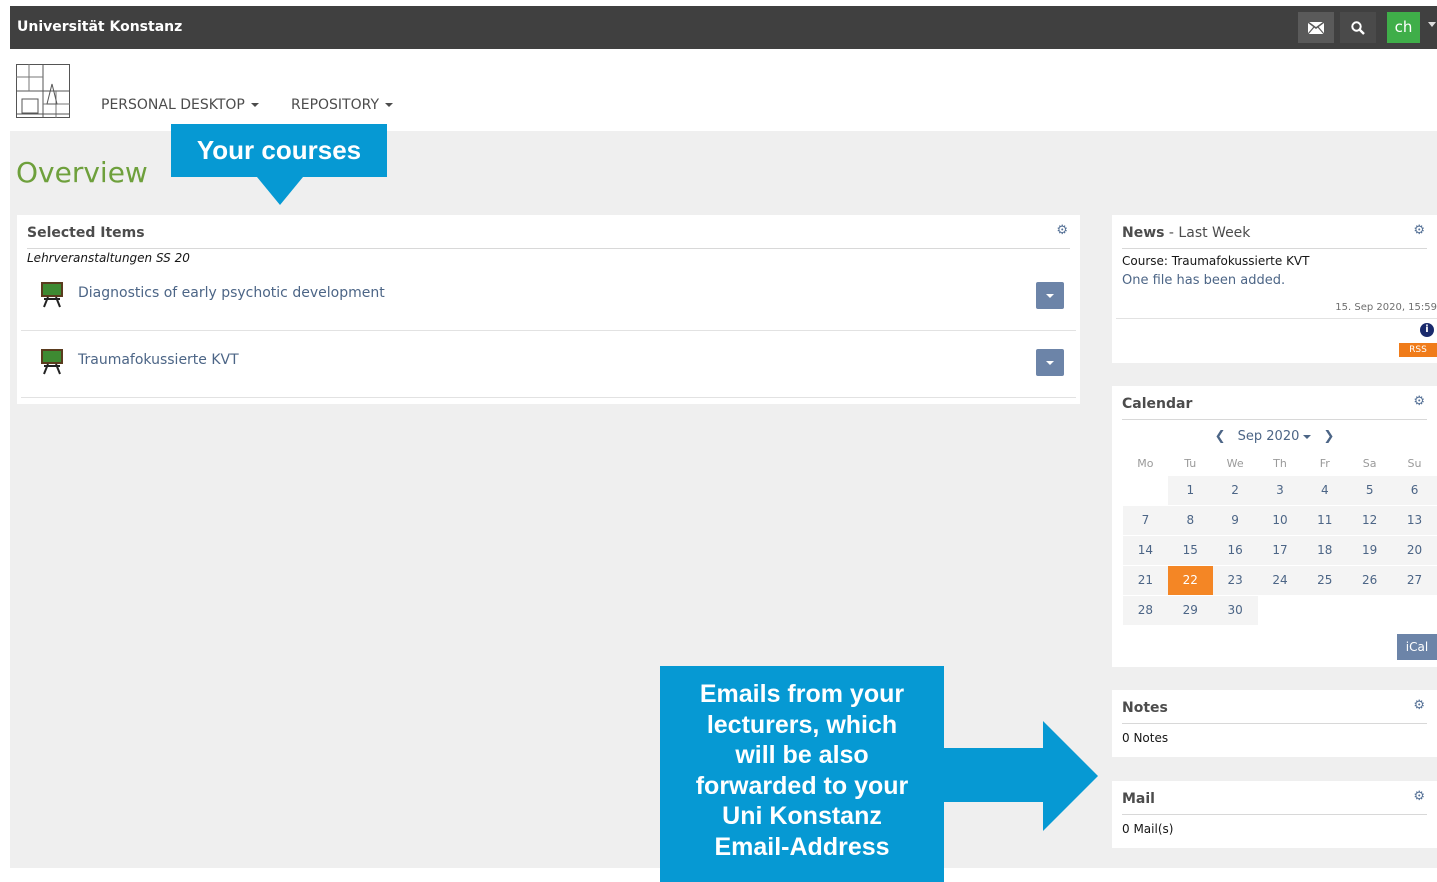  Describe the element at coordinates (1274, 236) in the screenshot. I see `news-header: News - Last Week ⚙` at that location.